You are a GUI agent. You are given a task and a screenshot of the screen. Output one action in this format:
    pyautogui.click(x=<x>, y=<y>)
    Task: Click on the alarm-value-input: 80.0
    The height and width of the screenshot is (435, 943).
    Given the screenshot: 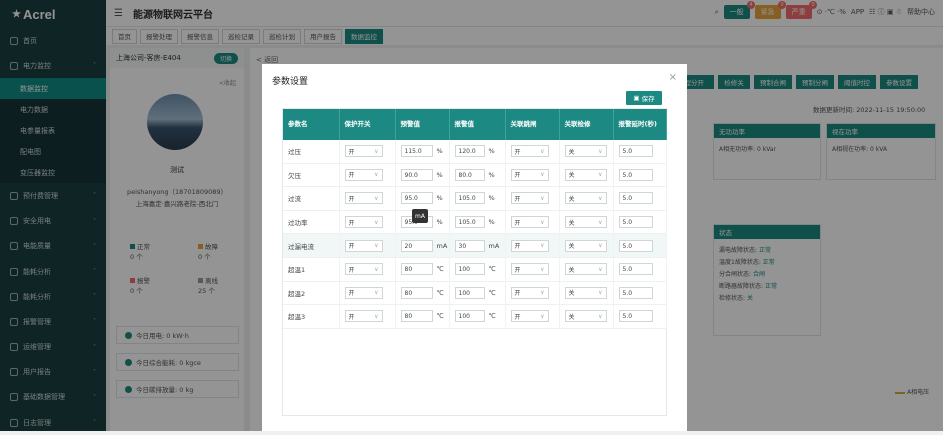 What is the action you would take?
    pyautogui.click(x=469, y=174)
    